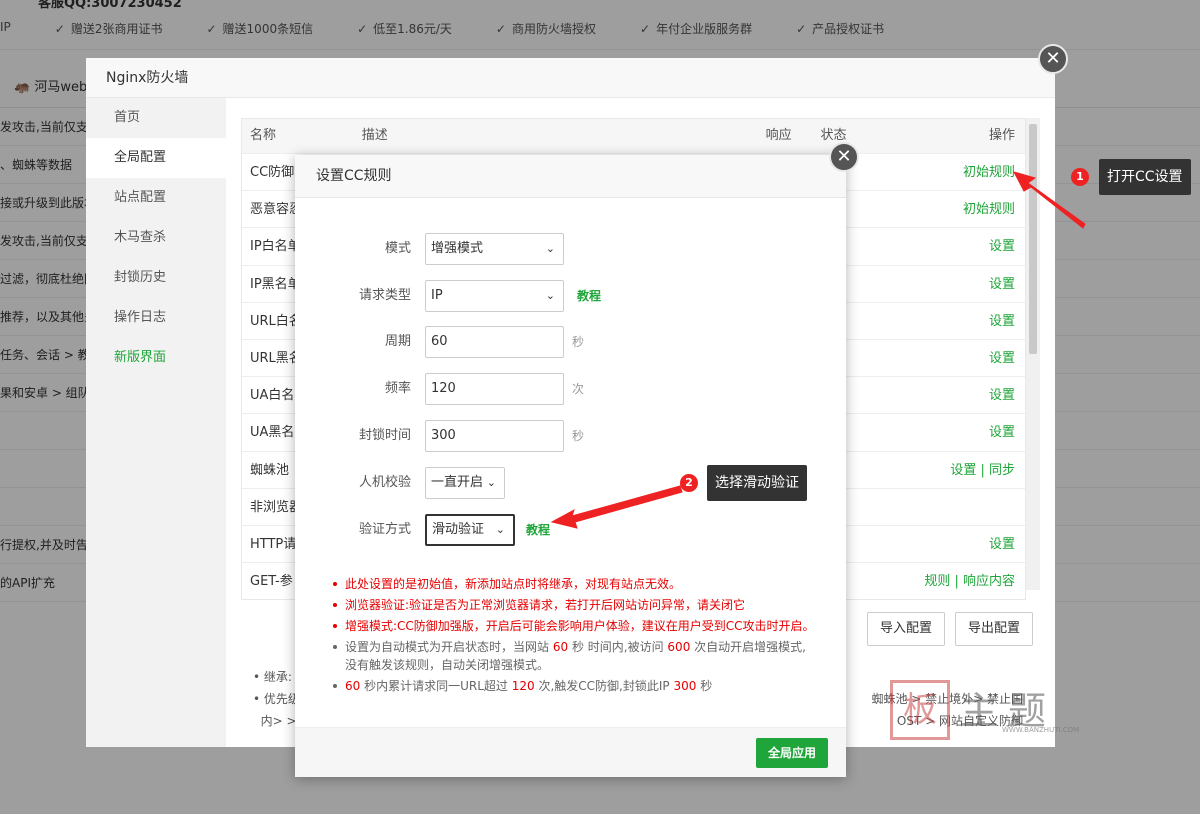 This screenshot has width=1200, height=814. What do you see at coordinates (1010, 710) in the screenshot?
I see `watermark: 板 主题 WWW.BANZHUTI.COM` at bounding box center [1010, 710].